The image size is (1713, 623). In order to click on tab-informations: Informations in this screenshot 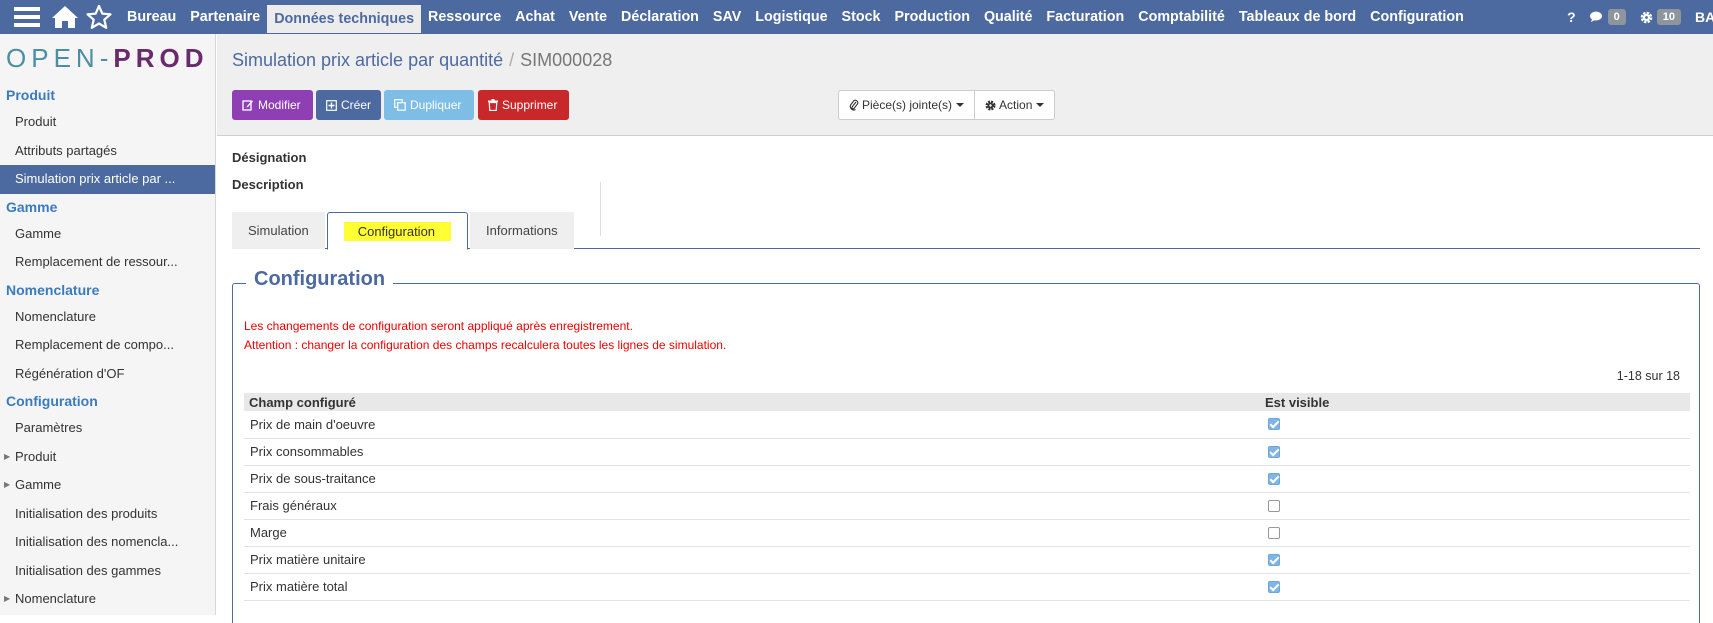, I will do `click(522, 230)`.